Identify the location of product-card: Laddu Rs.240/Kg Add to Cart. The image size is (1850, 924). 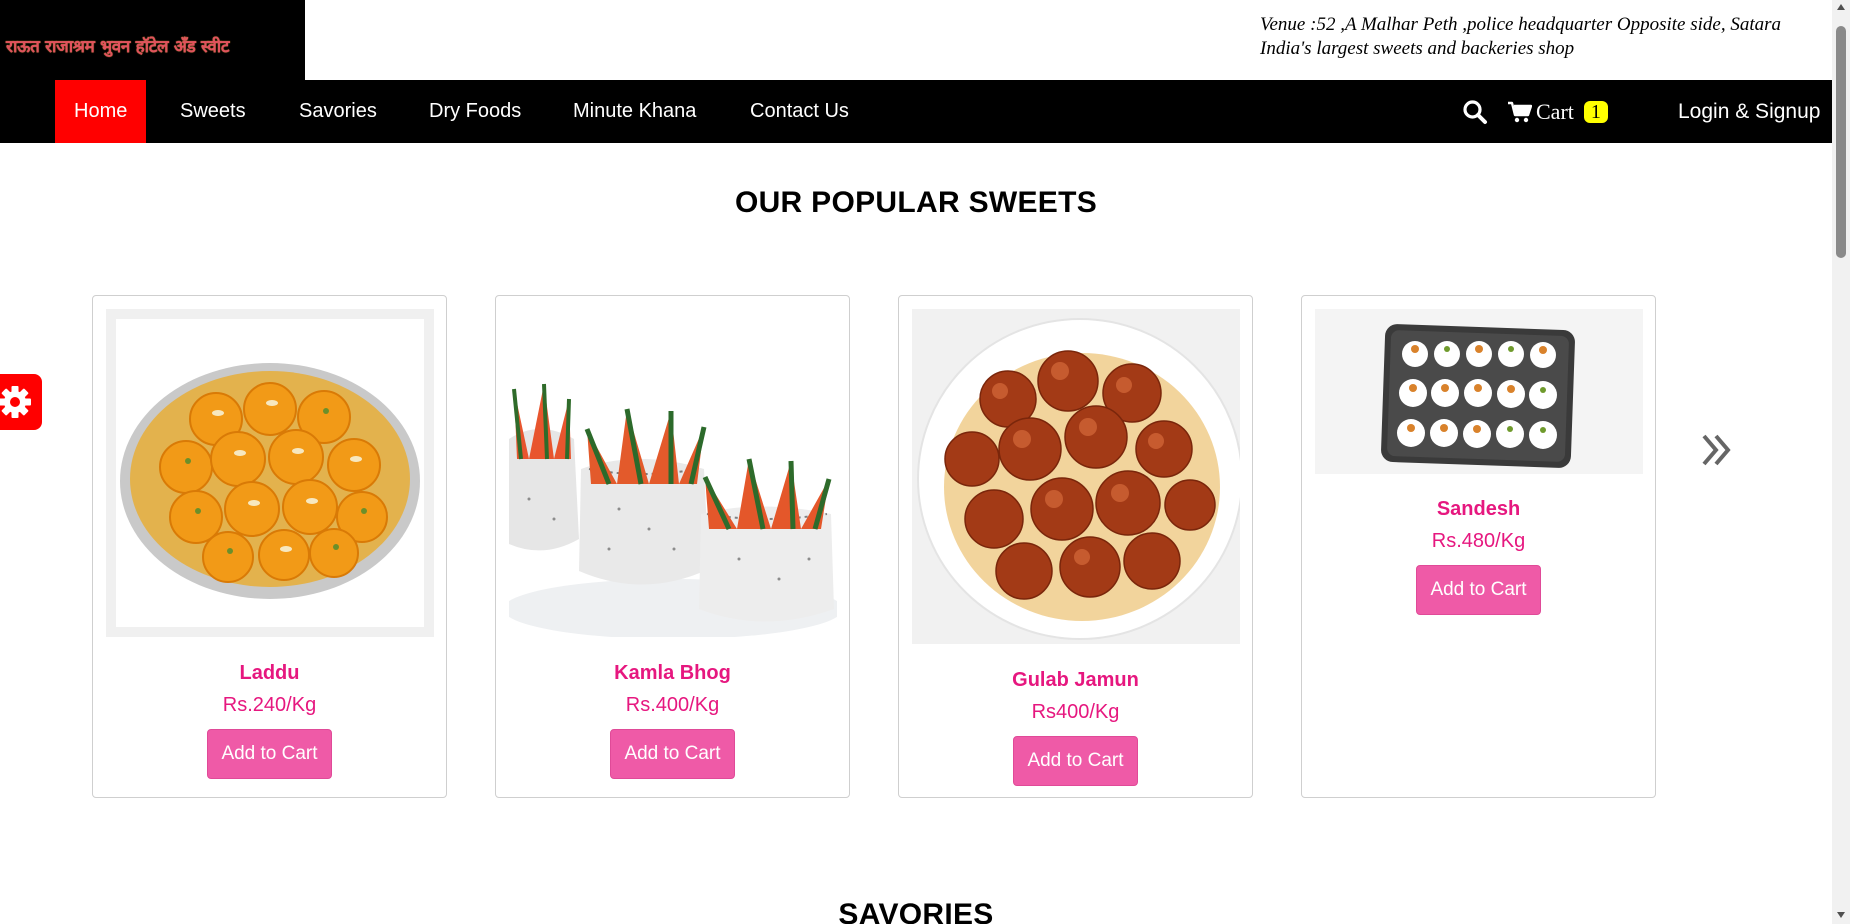
(269, 546).